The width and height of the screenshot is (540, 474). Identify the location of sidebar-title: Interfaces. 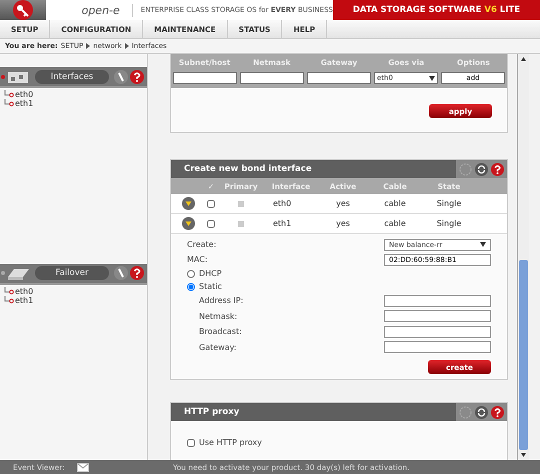
(72, 77).